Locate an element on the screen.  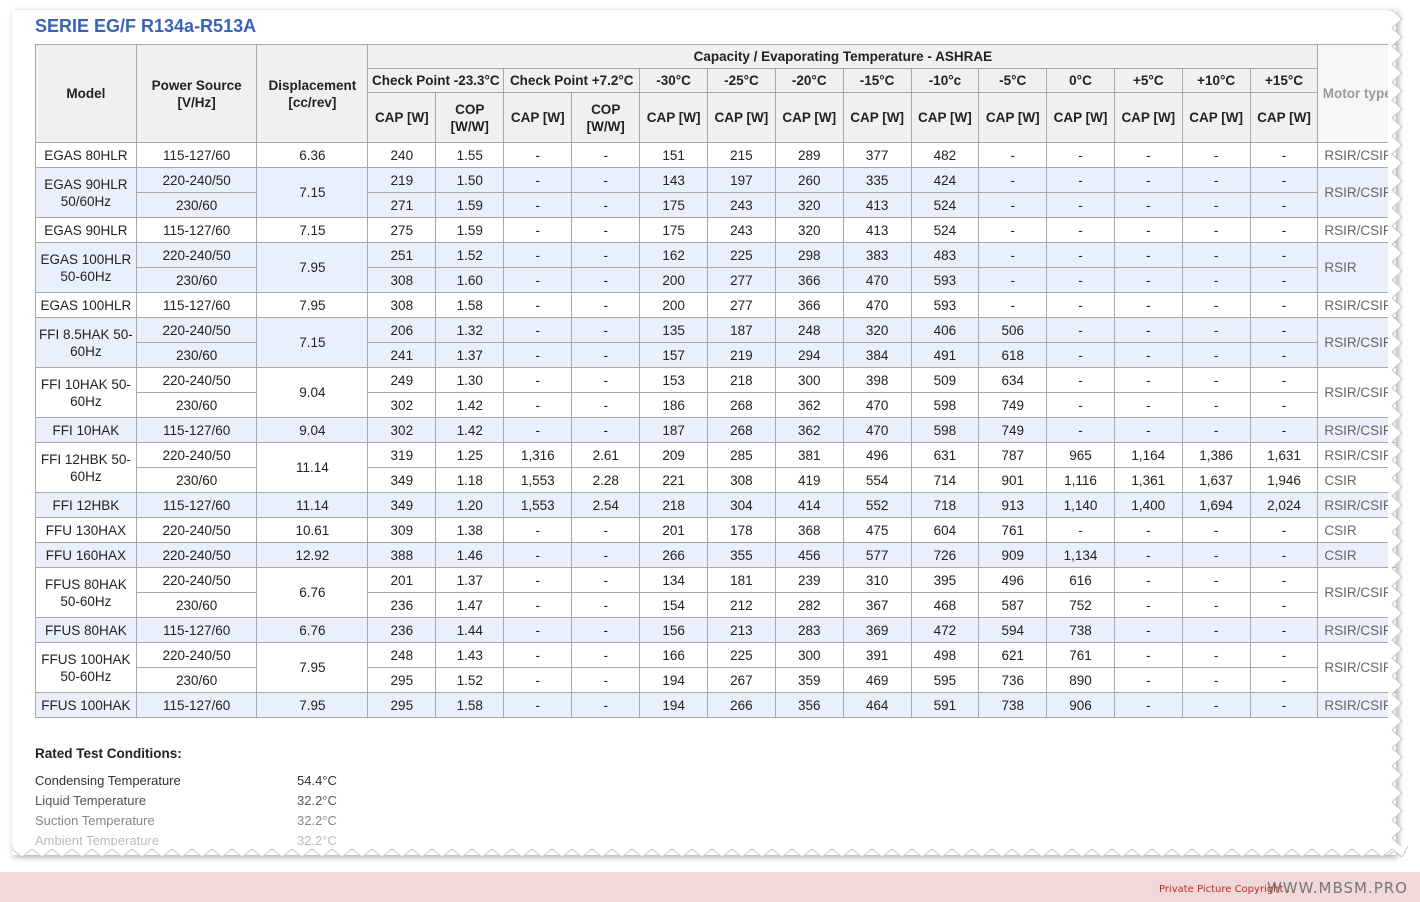
rated-title: Rated Test Conditions: is located at coordinates (108, 753).